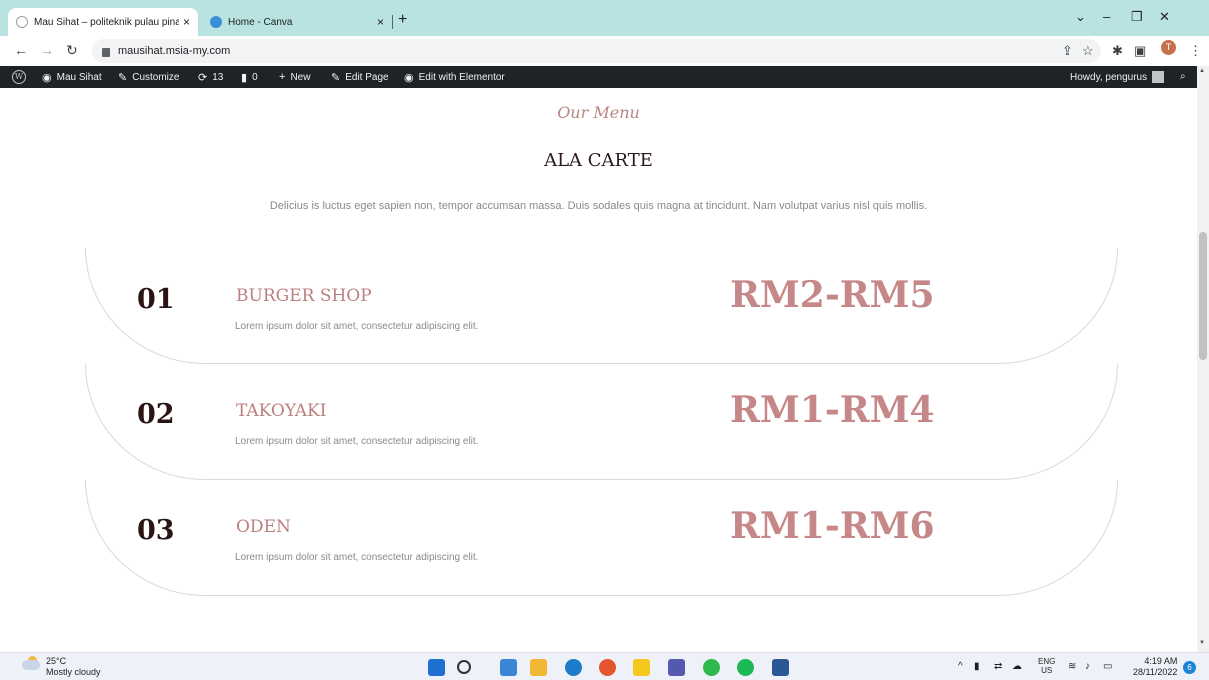 The height and width of the screenshot is (680, 1209). I want to click on profile-avatar: T, so click(1168, 47).